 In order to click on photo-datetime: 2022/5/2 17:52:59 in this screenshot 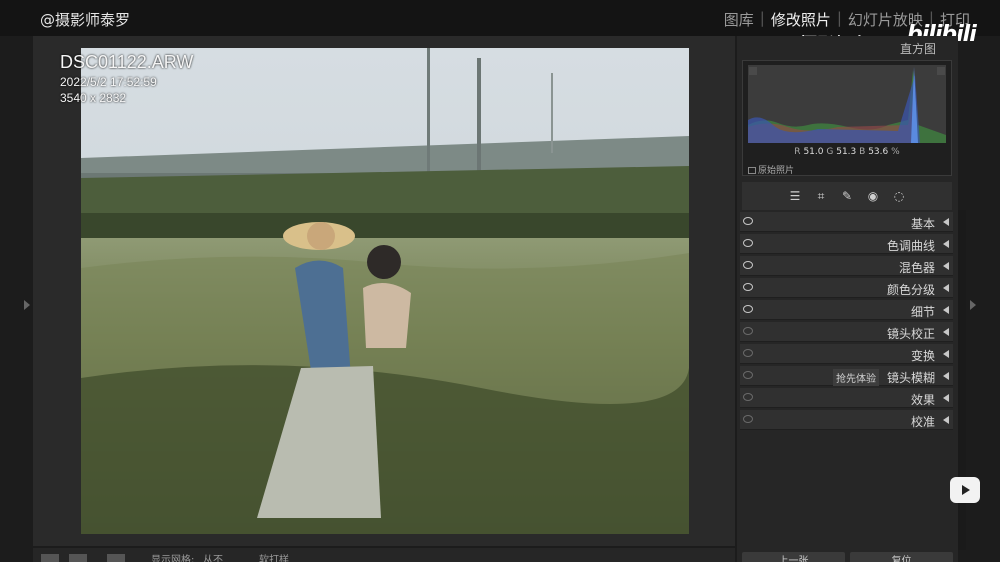, I will do `click(108, 82)`.